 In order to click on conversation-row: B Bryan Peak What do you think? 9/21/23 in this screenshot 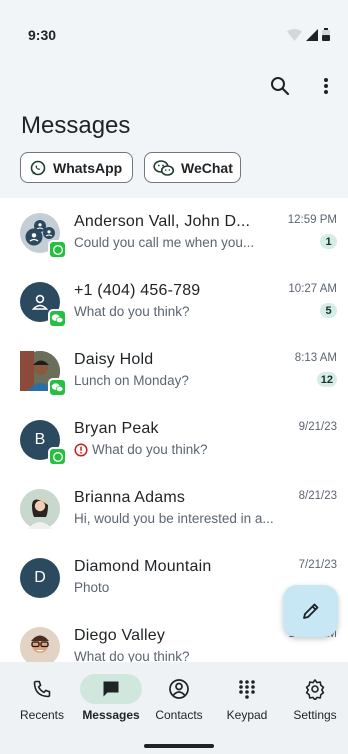, I will do `click(174, 439)`.